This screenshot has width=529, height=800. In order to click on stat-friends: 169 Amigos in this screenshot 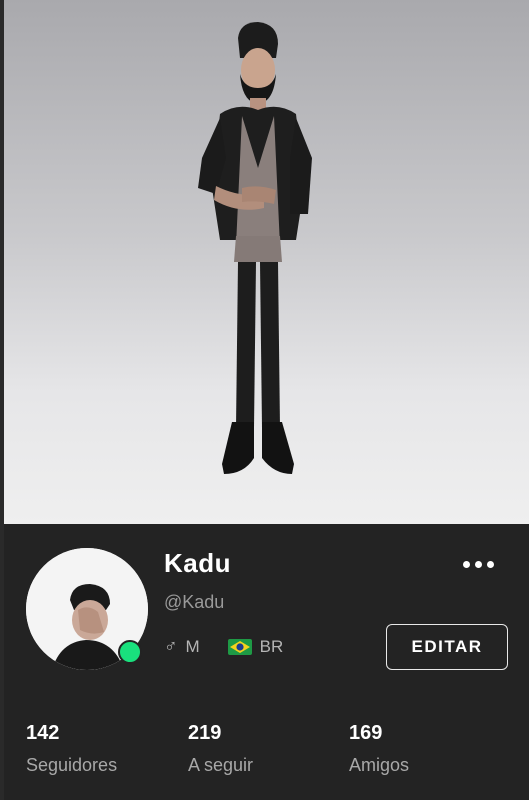, I will do `click(379, 749)`.